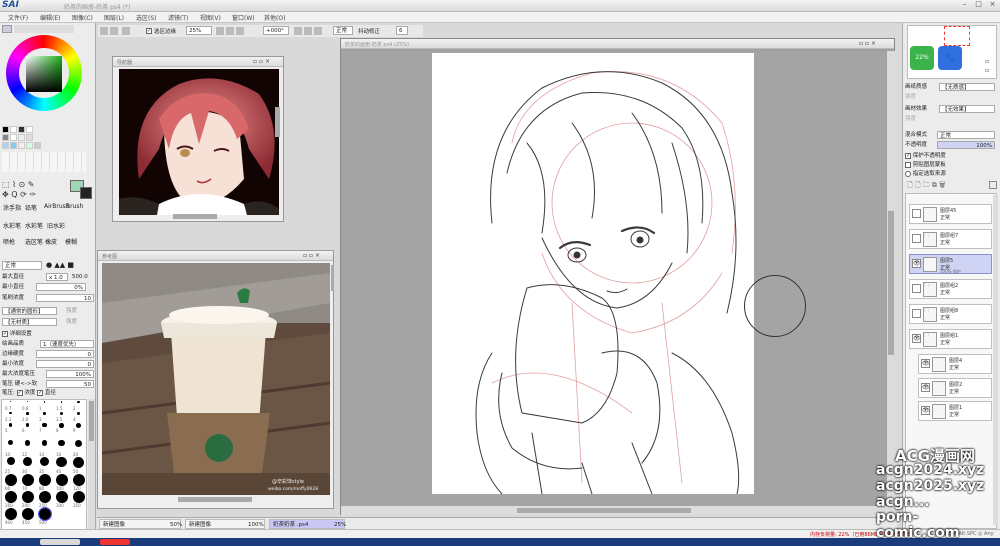  I want to click on zoom-reset-icon, so click(240, 31).